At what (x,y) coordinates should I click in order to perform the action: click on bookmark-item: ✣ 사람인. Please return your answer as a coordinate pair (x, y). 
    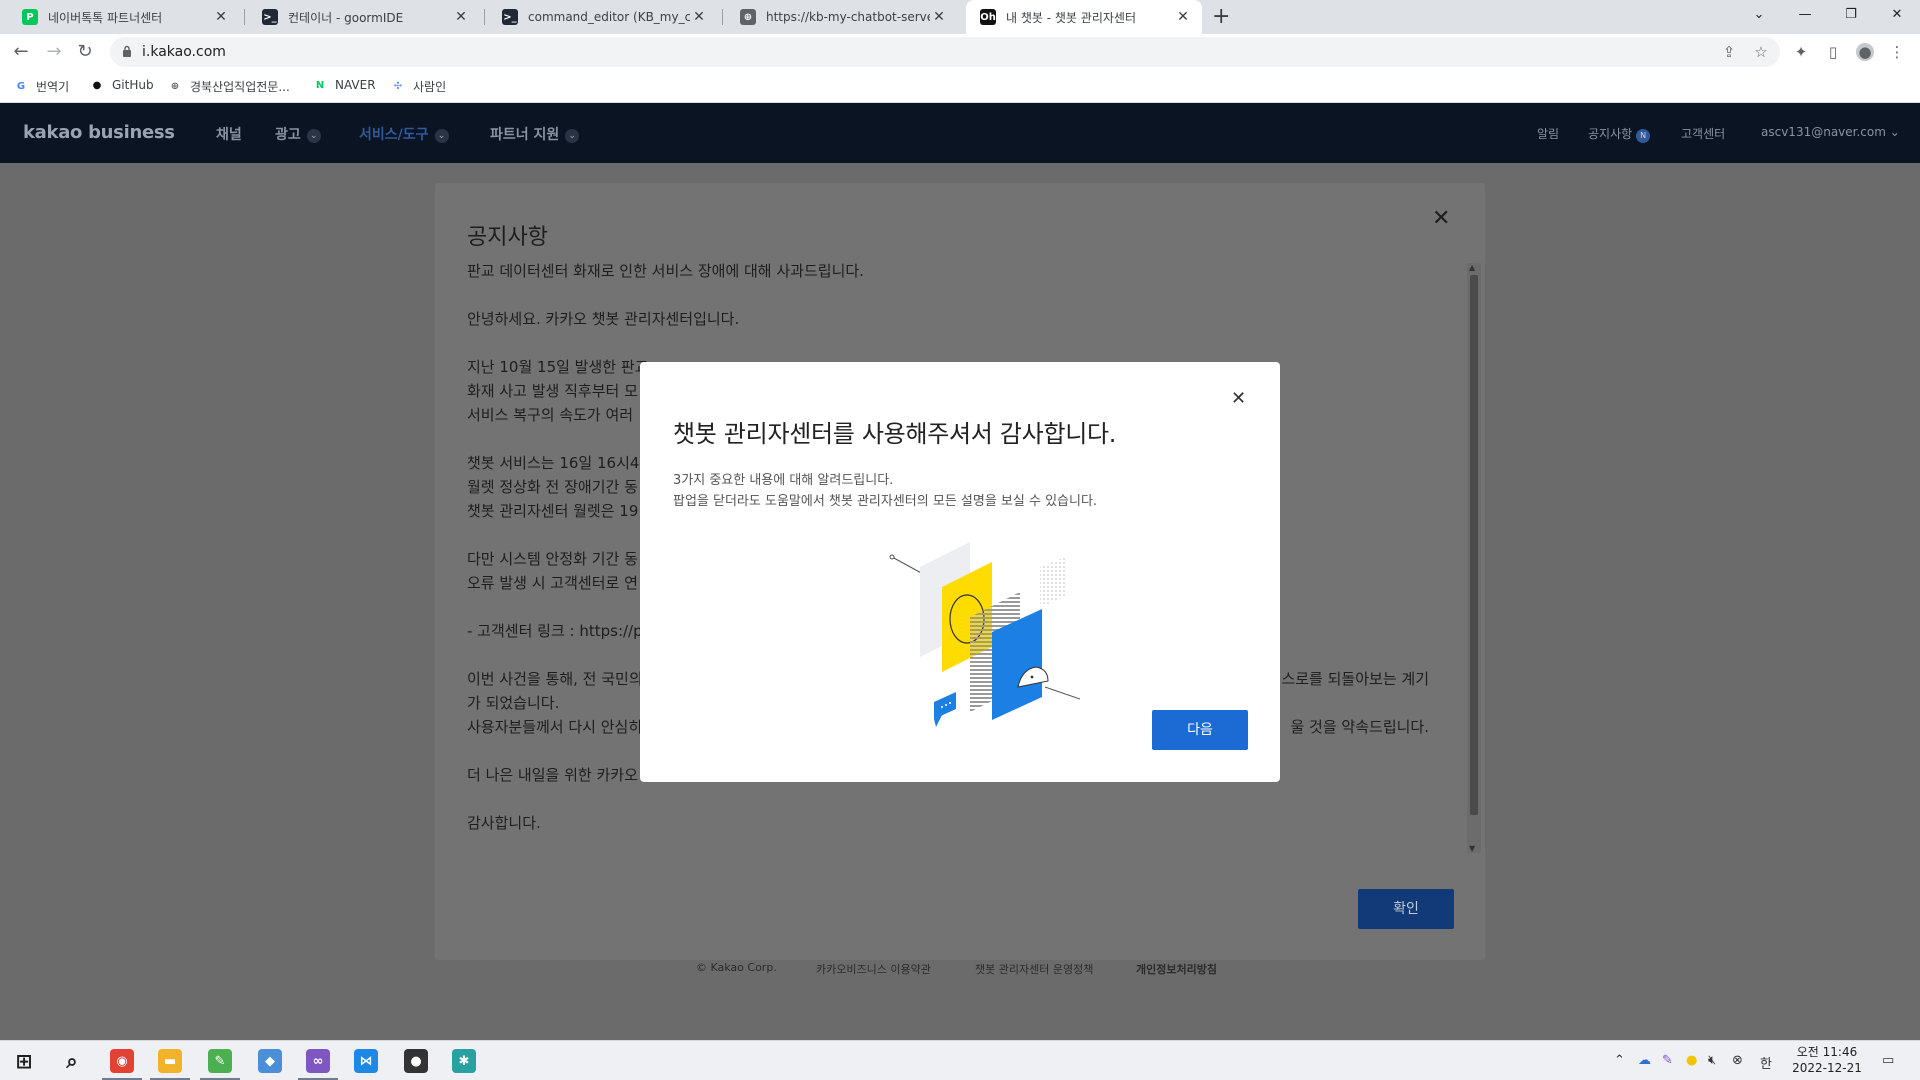
    Looking at the image, I should click on (418, 86).